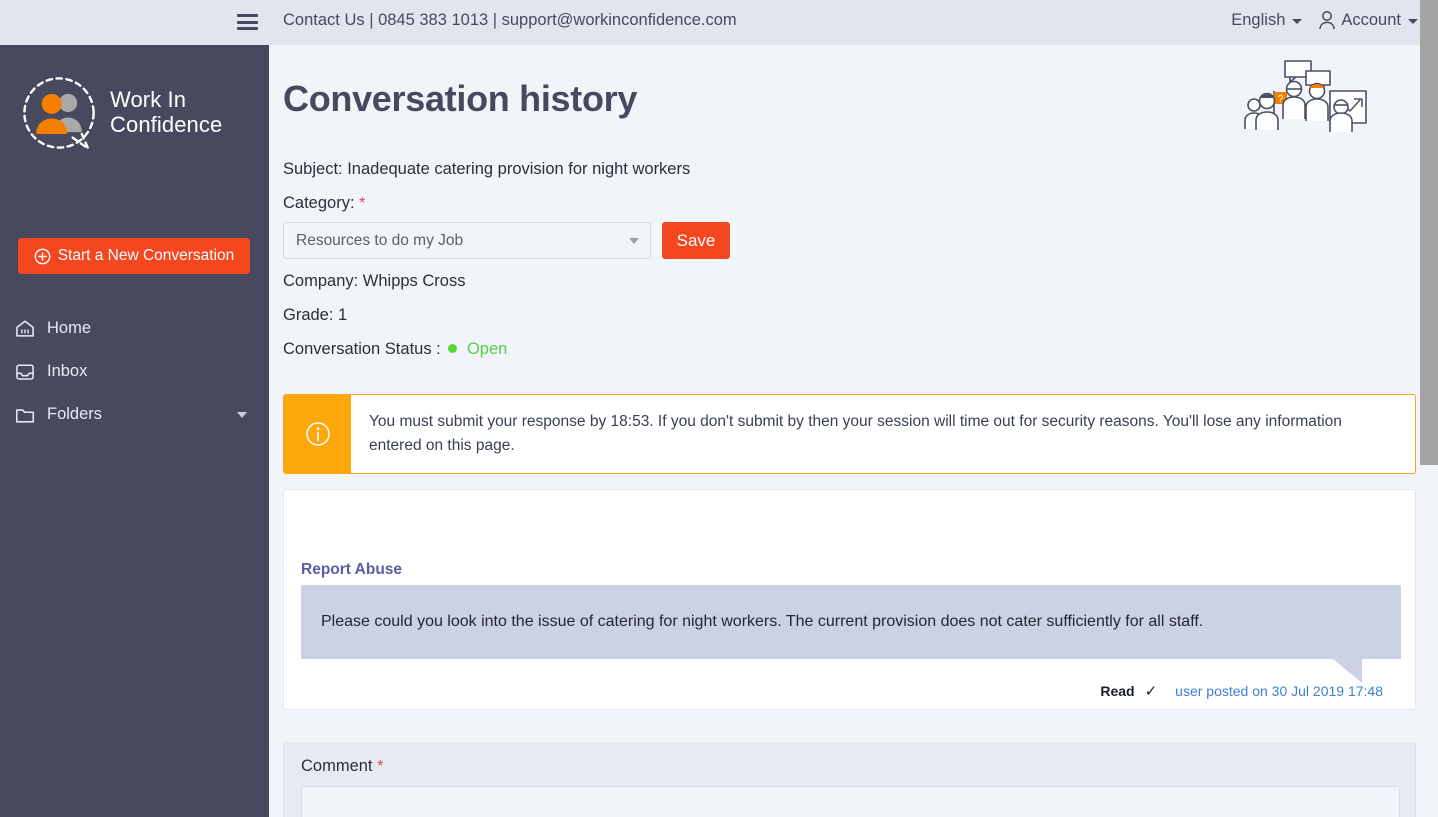  Describe the element at coordinates (849, 766) in the screenshot. I see `comment-label-line: Comment *` at that location.